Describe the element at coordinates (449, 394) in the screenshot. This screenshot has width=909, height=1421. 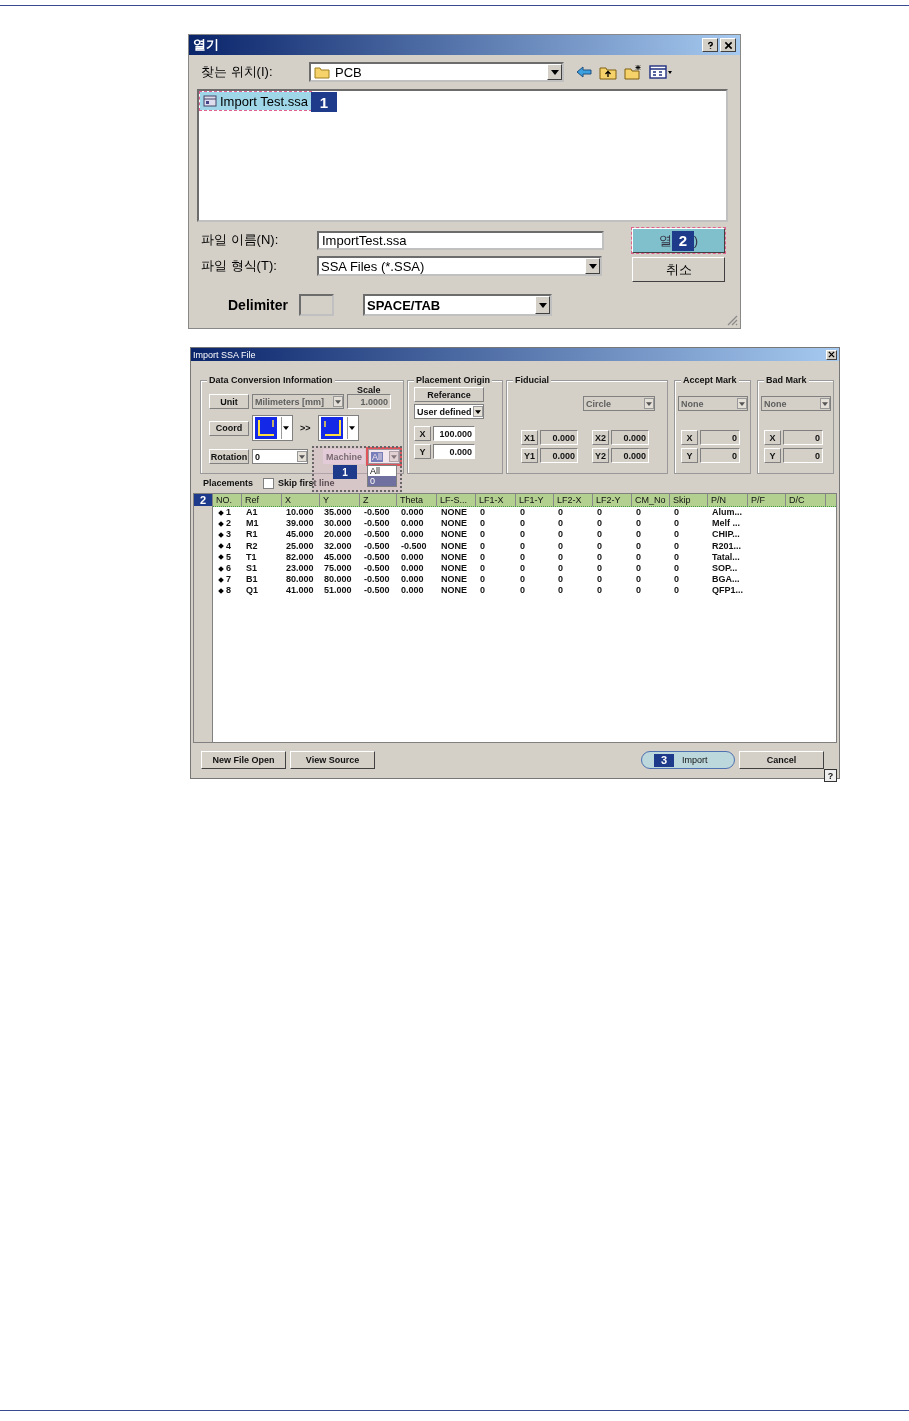
I see `reference-button: Referance` at that location.